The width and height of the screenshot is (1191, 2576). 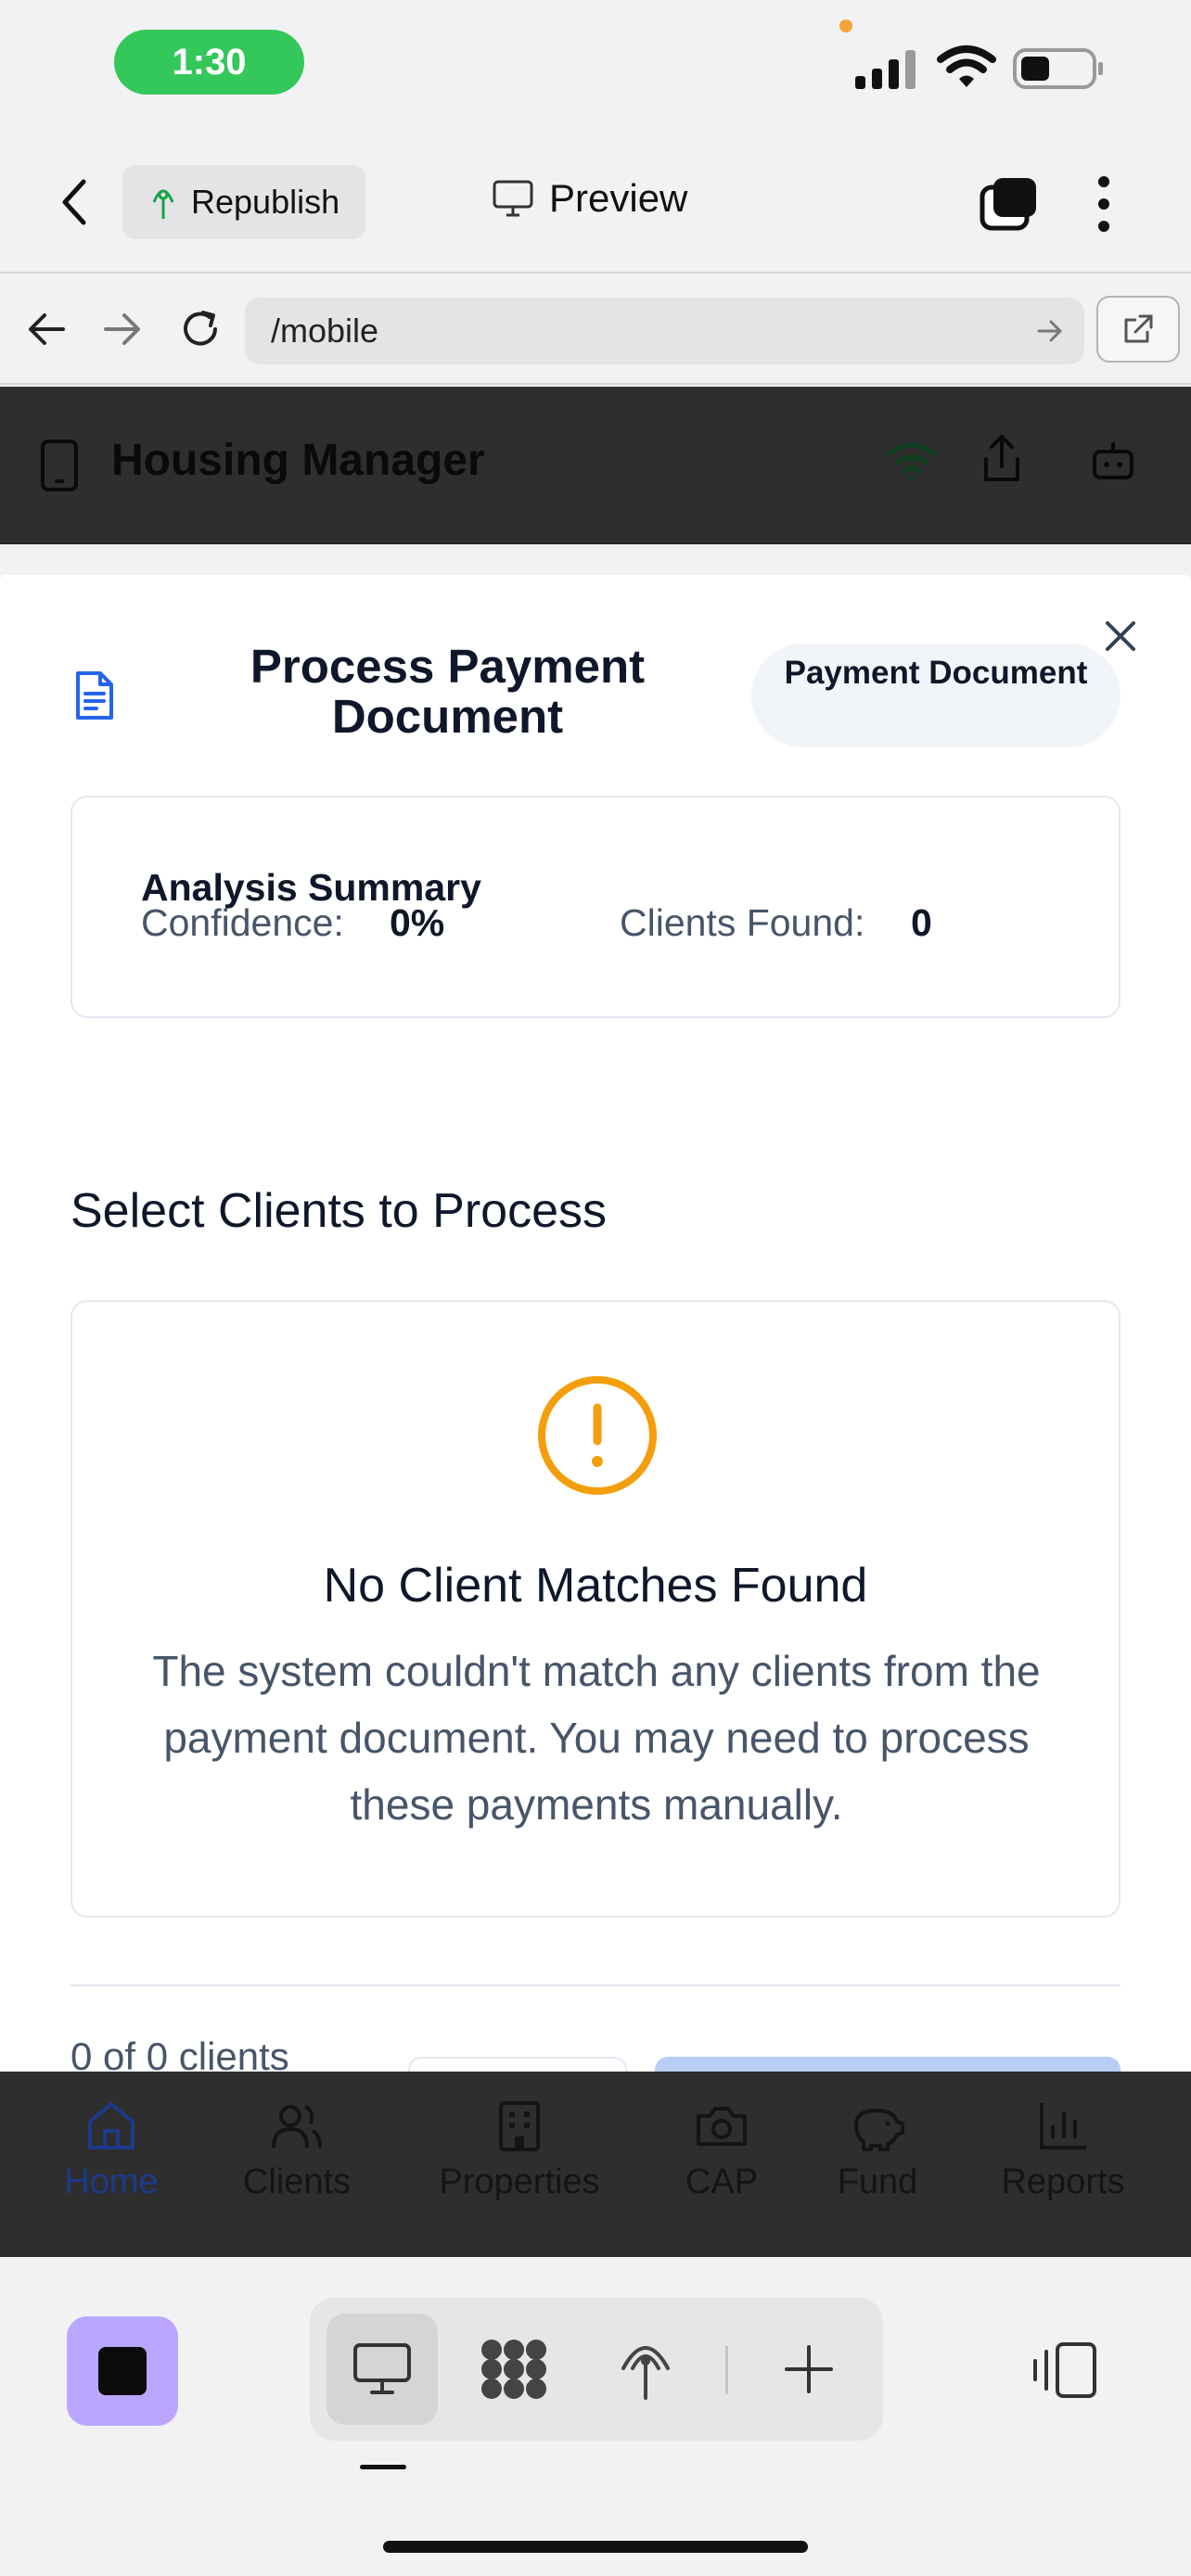 I want to click on assets-view-button, so click(x=514, y=2369).